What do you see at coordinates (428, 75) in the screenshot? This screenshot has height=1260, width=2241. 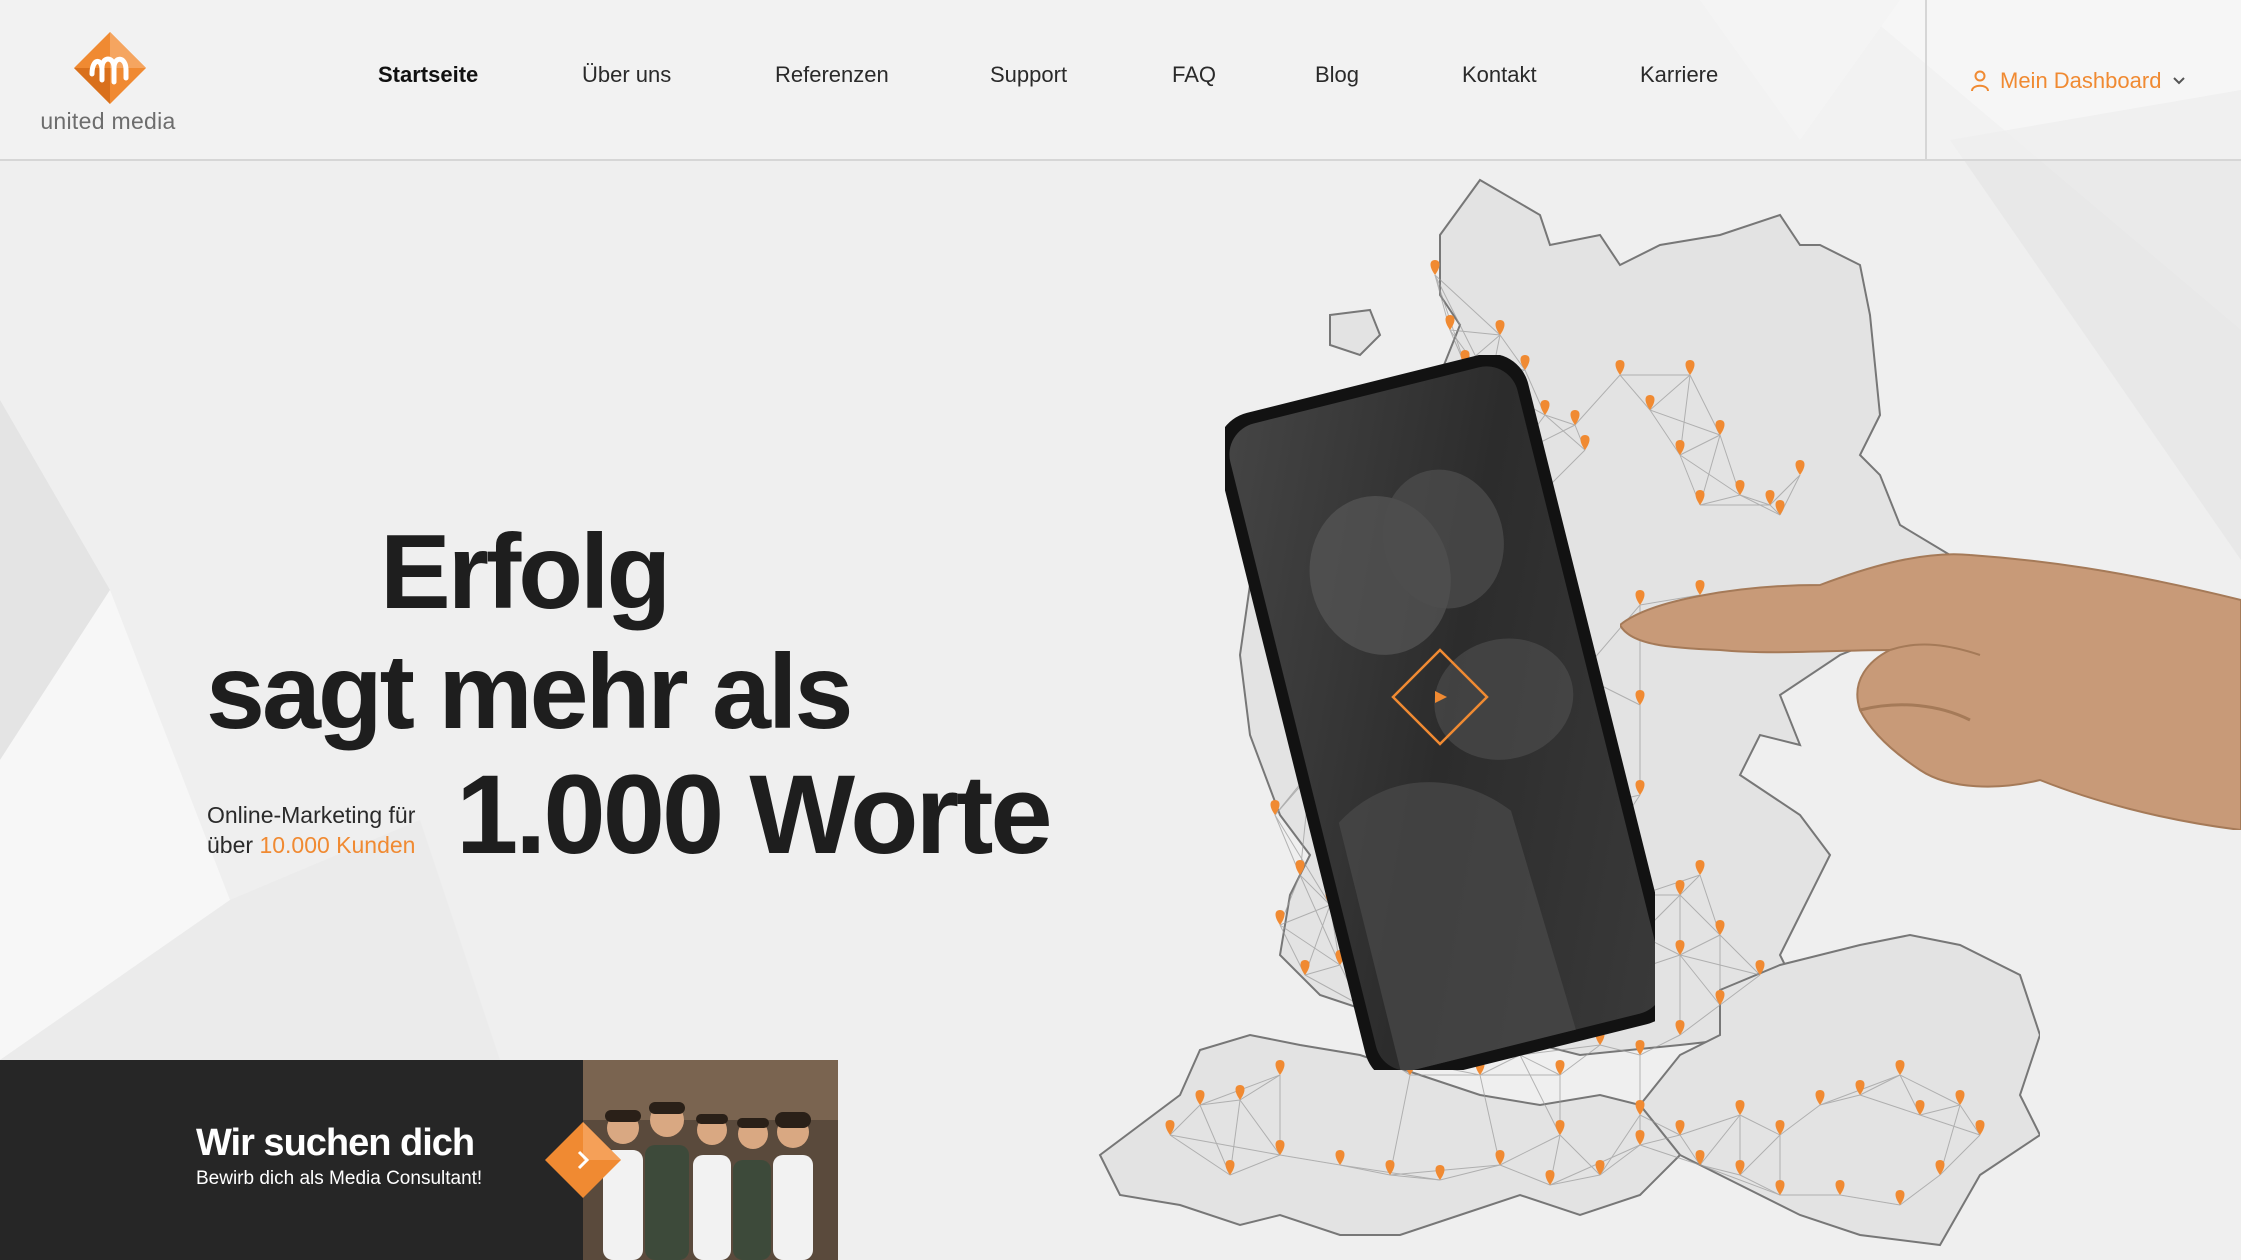 I see `nav-startseite: Startseite` at bounding box center [428, 75].